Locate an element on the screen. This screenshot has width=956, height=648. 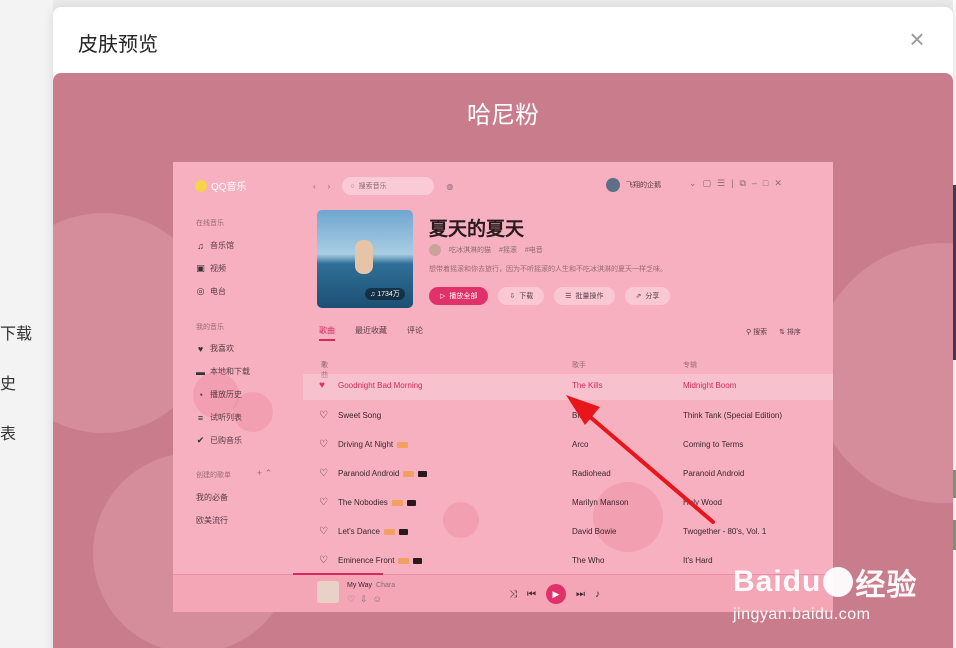
annotation-arrow is located at coordinates (640, 459).